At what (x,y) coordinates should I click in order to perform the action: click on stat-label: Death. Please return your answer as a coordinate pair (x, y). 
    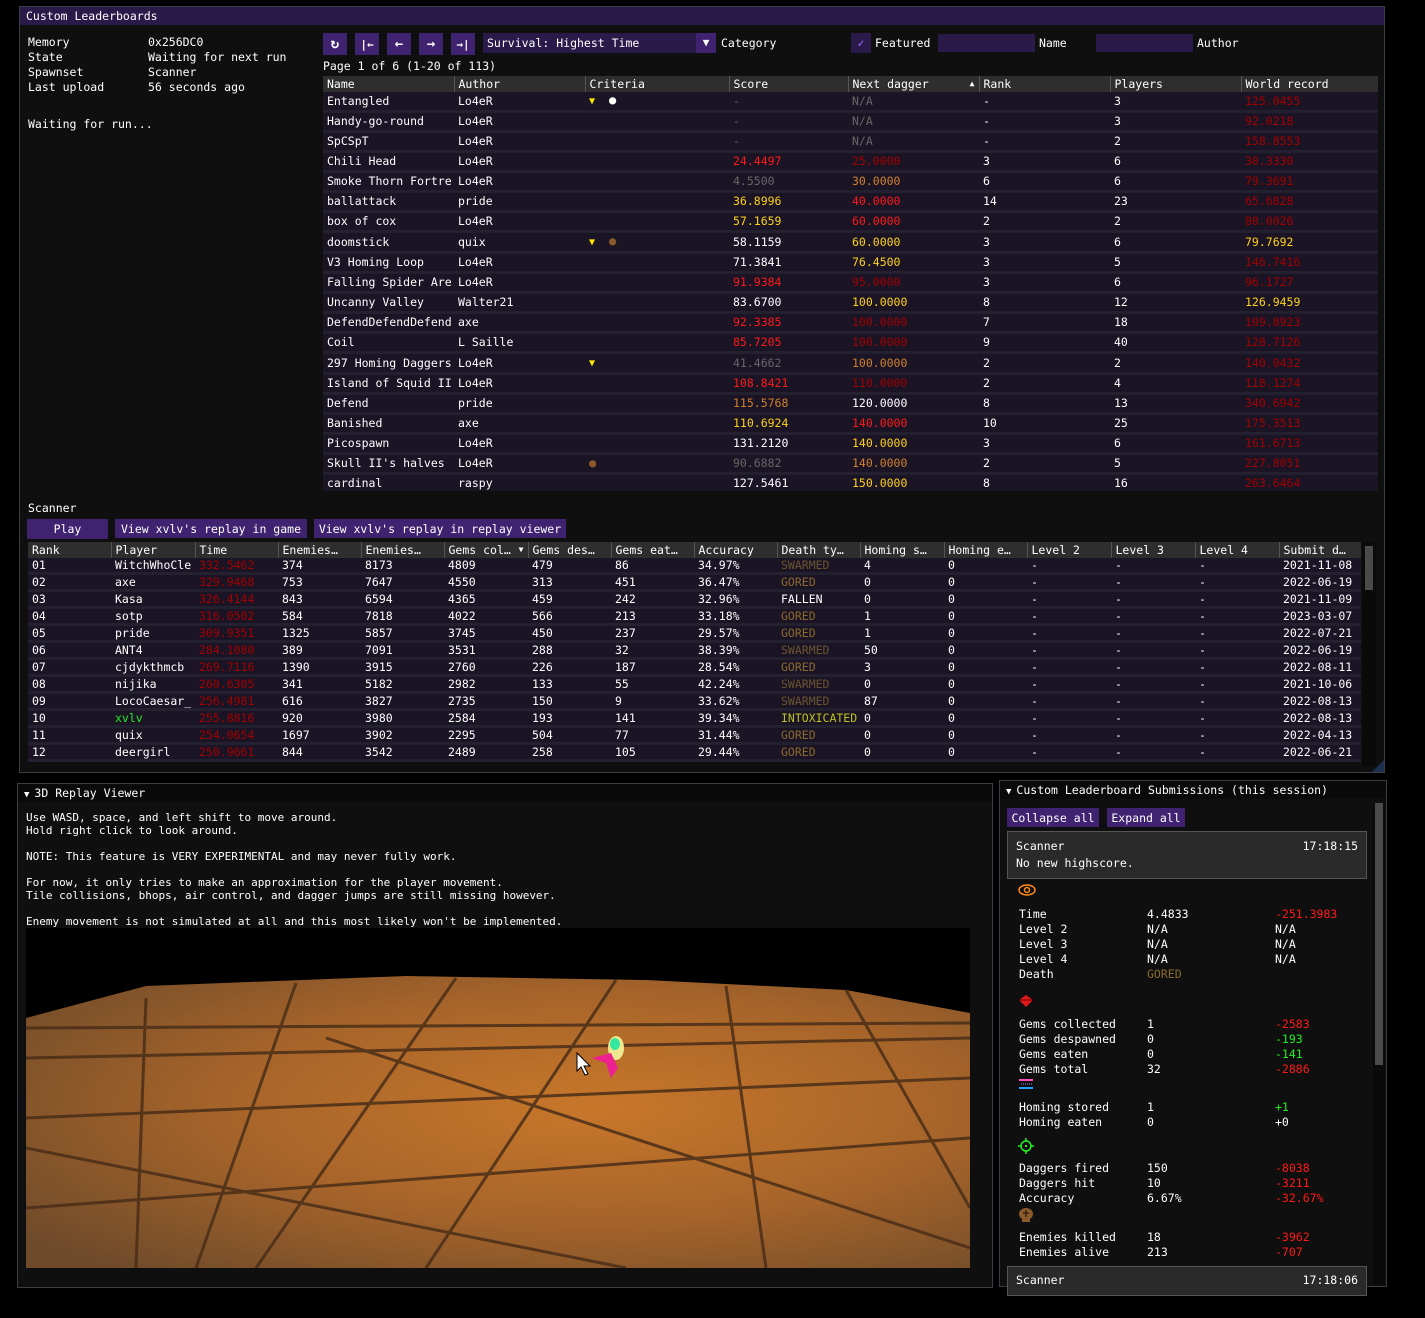
    Looking at the image, I should click on (1036, 974).